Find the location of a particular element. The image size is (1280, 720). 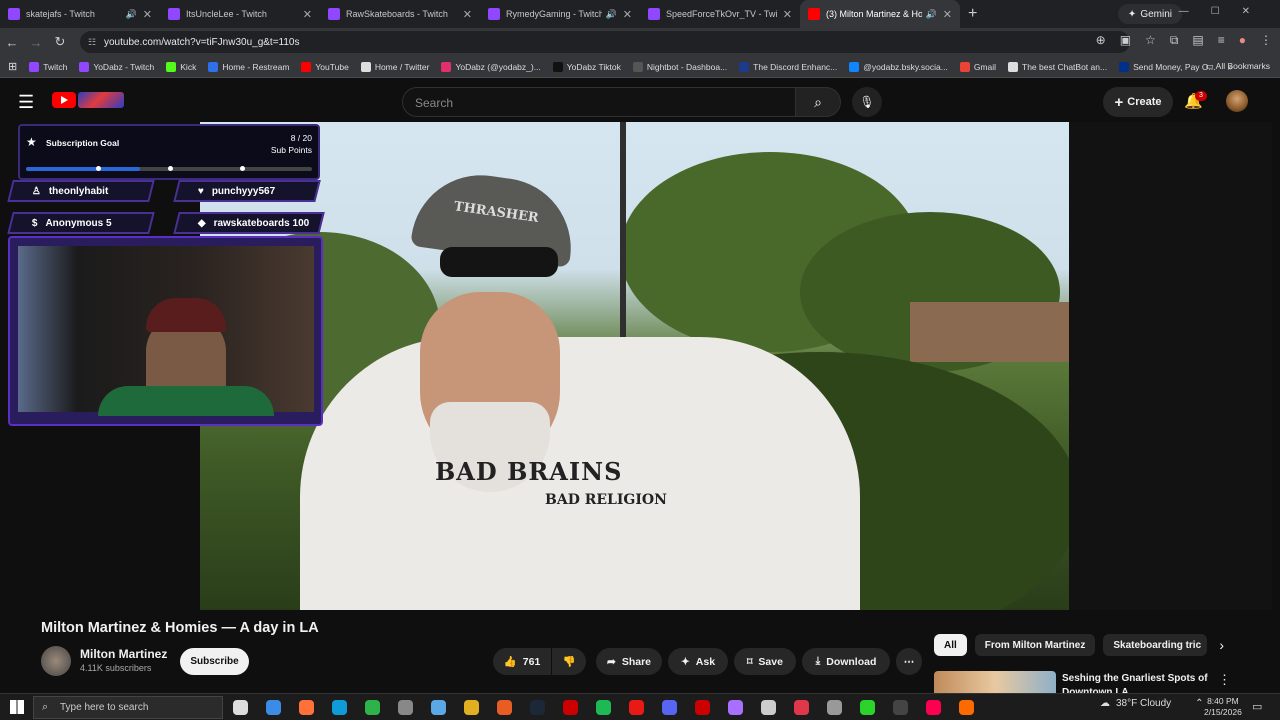

bookmark-star-icon: ☆ is located at coordinates (1150, 40).